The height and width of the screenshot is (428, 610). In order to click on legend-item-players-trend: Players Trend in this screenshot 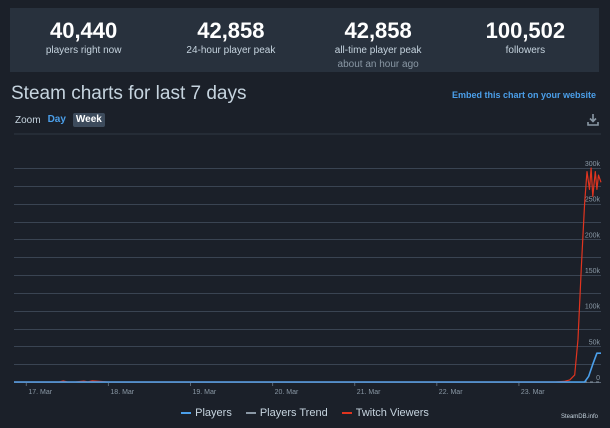, I will do `click(286, 413)`.